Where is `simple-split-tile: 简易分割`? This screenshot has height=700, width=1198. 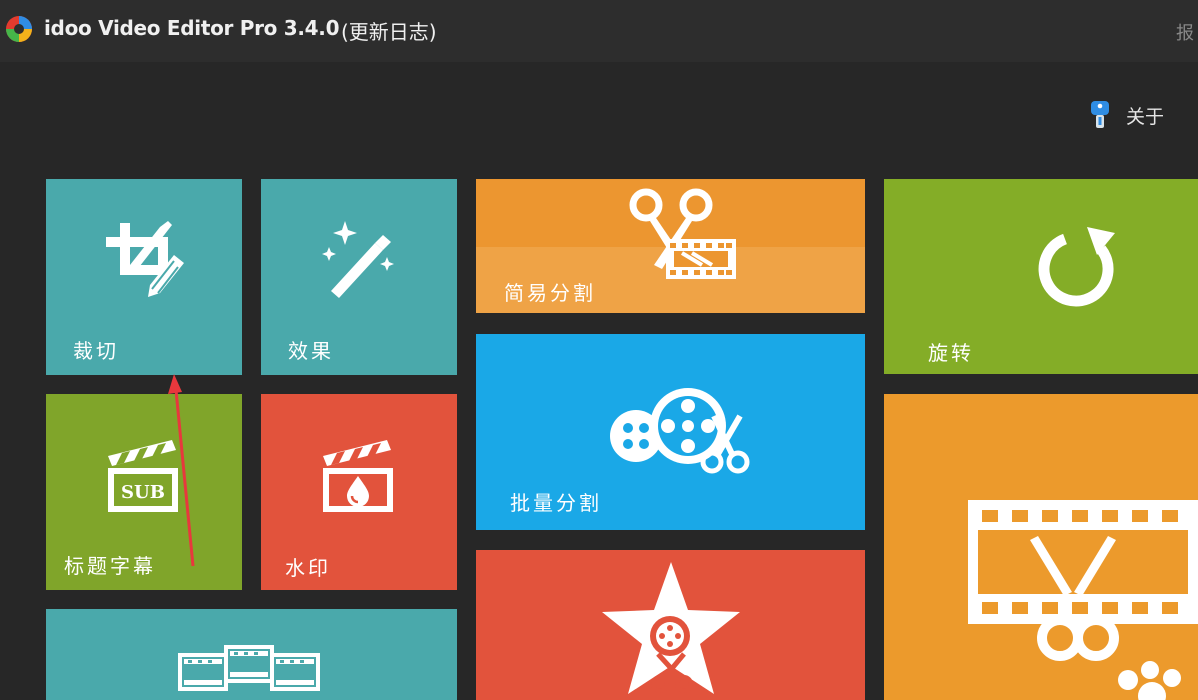 simple-split-tile: 简易分割 is located at coordinates (670, 246).